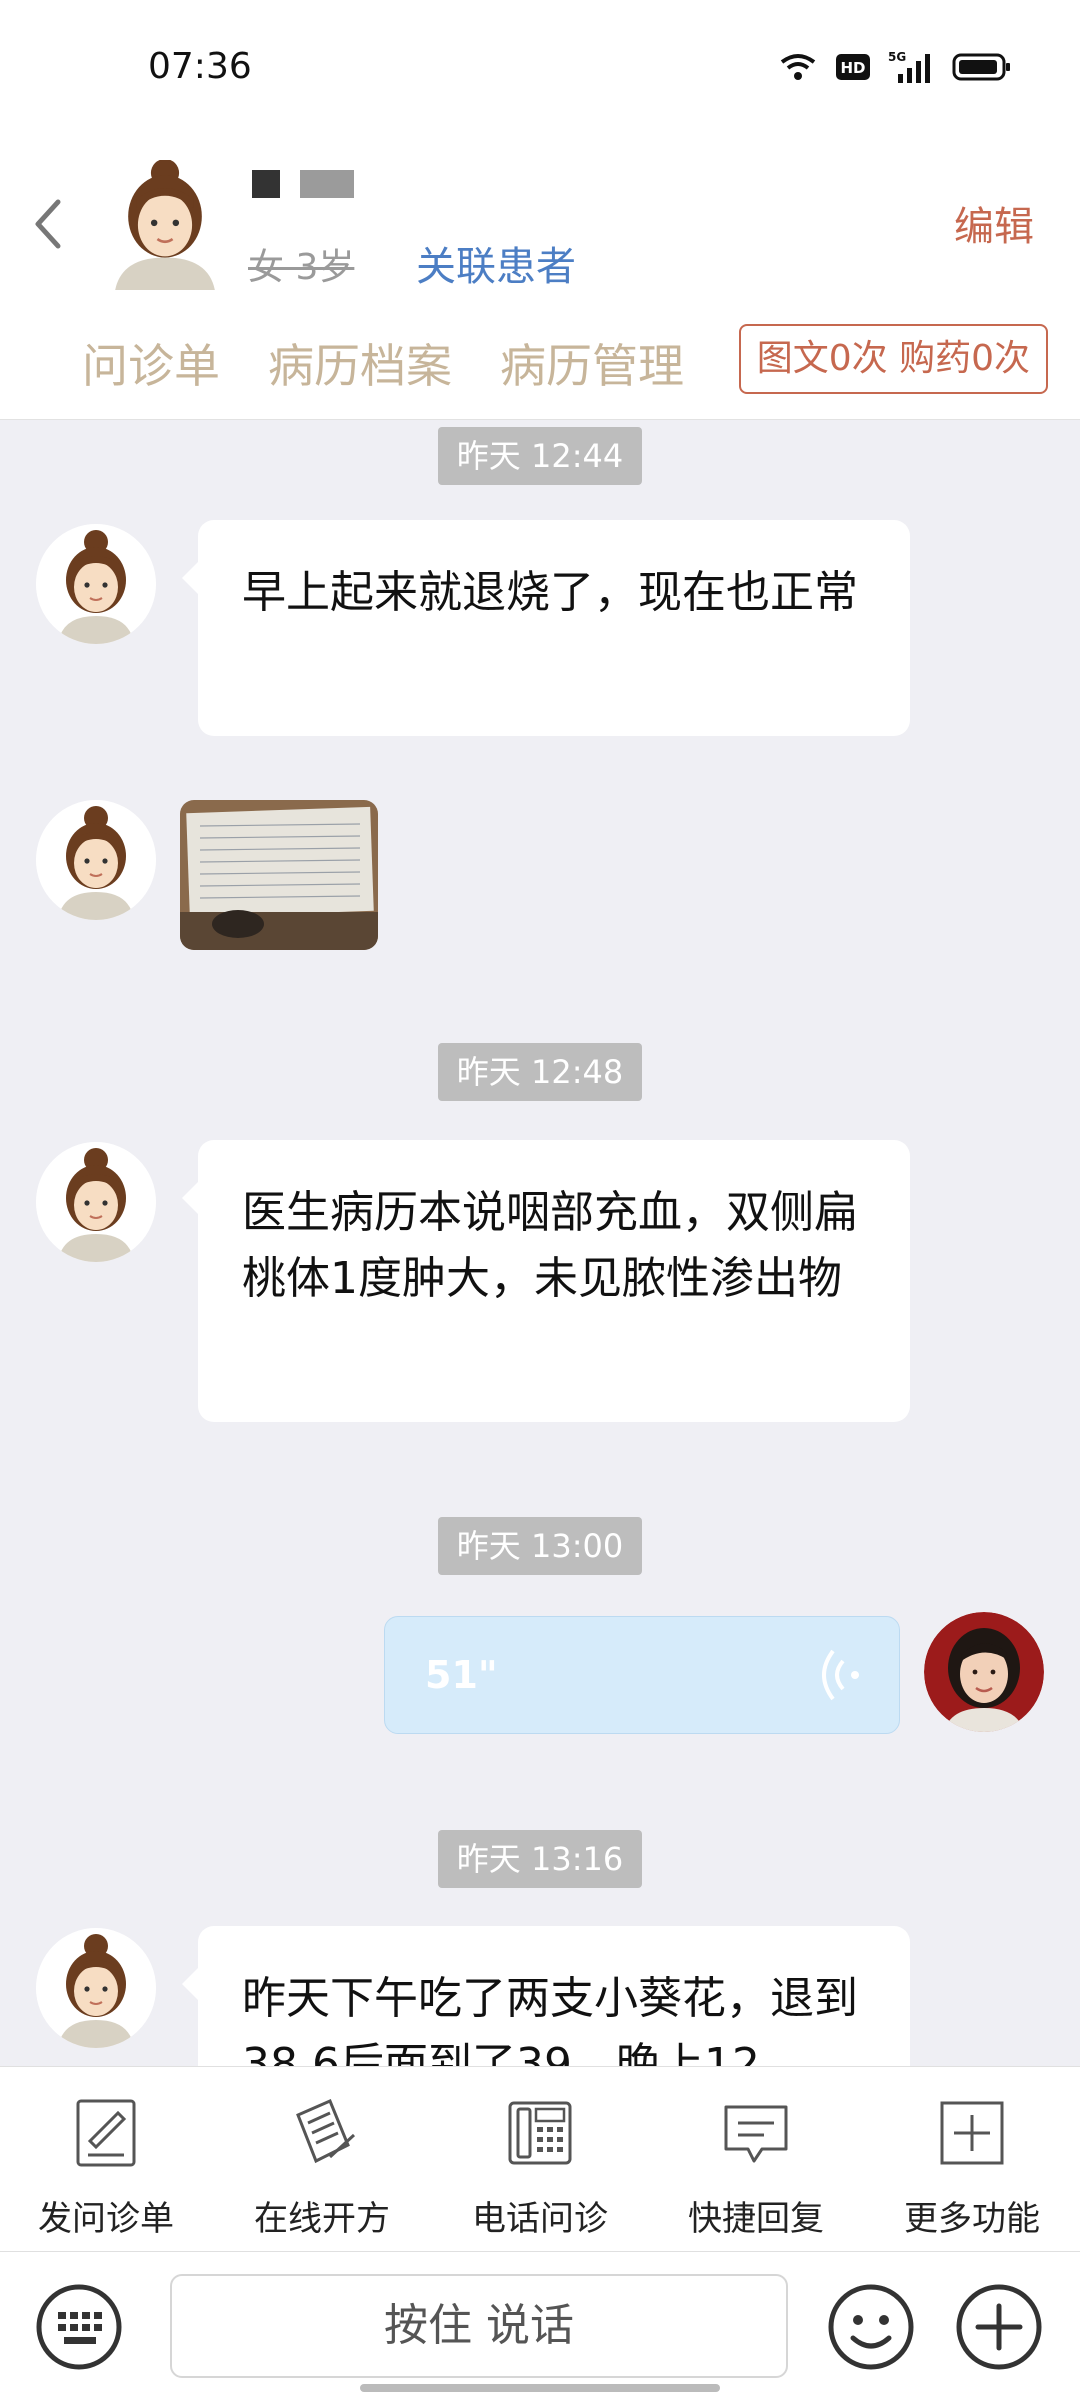 The height and width of the screenshot is (2400, 1080). What do you see at coordinates (999, 2327) in the screenshot?
I see `plus-icon` at bounding box center [999, 2327].